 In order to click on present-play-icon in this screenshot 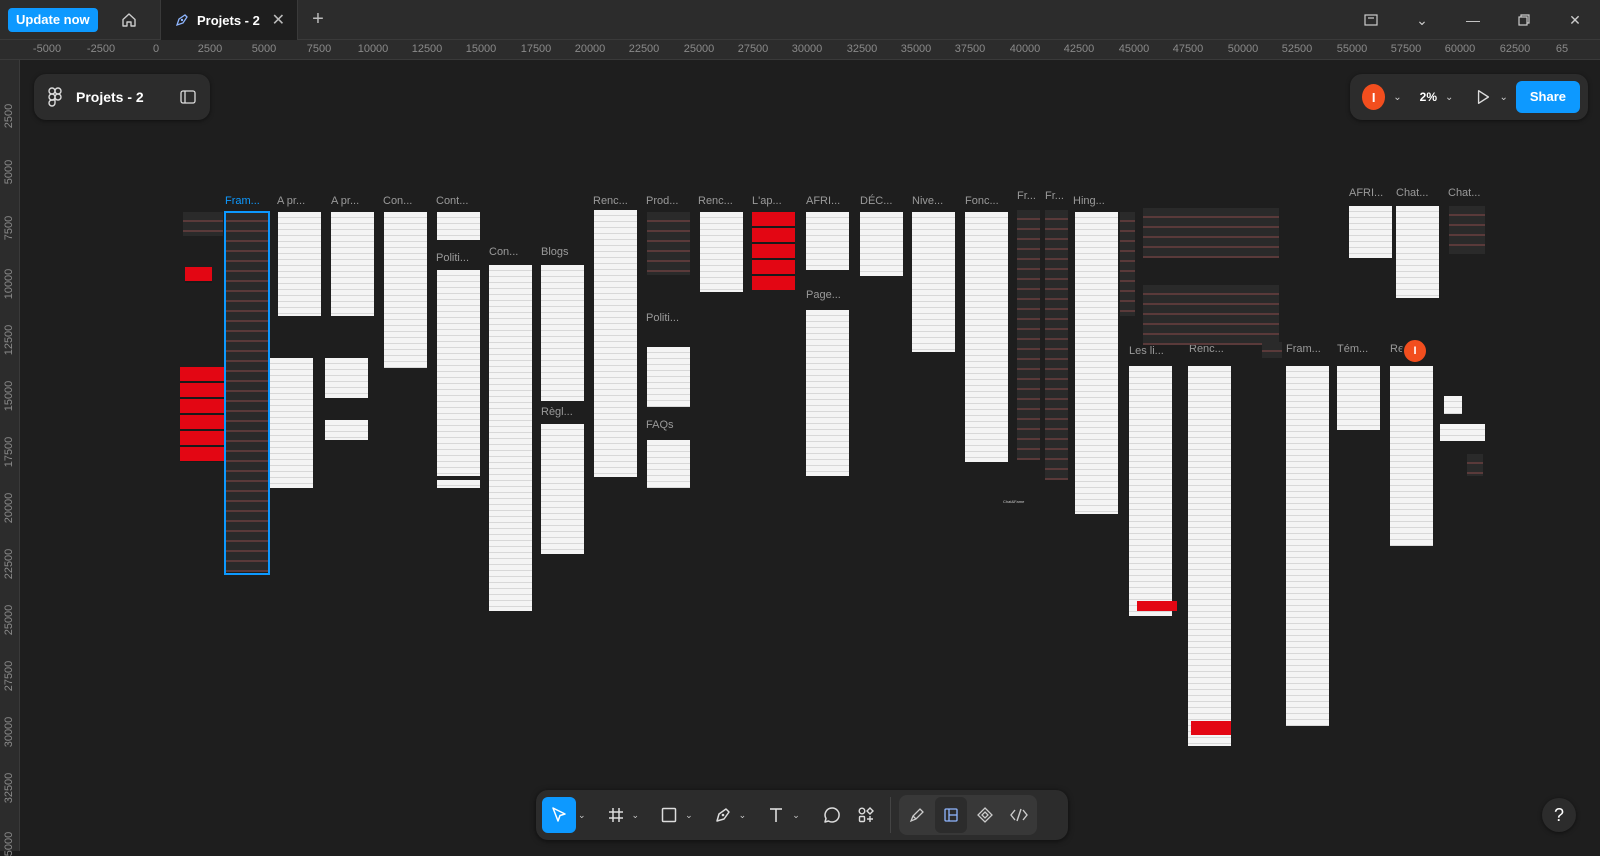, I will do `click(1483, 97)`.